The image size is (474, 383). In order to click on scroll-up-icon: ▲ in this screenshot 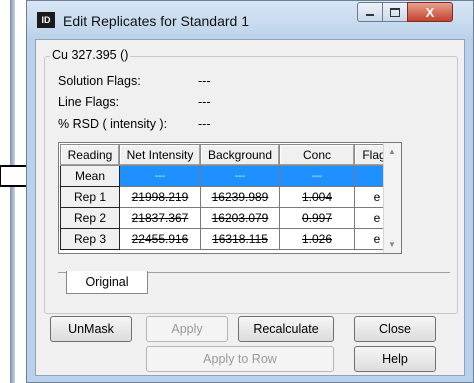, I will do `click(392, 151)`.